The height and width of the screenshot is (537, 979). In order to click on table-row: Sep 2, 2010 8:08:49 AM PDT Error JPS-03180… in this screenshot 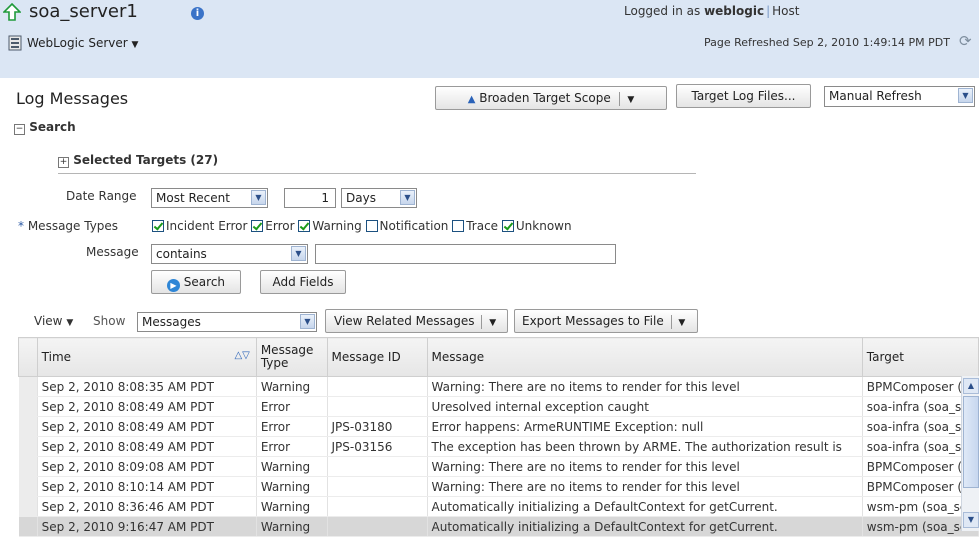, I will do `click(498, 426)`.